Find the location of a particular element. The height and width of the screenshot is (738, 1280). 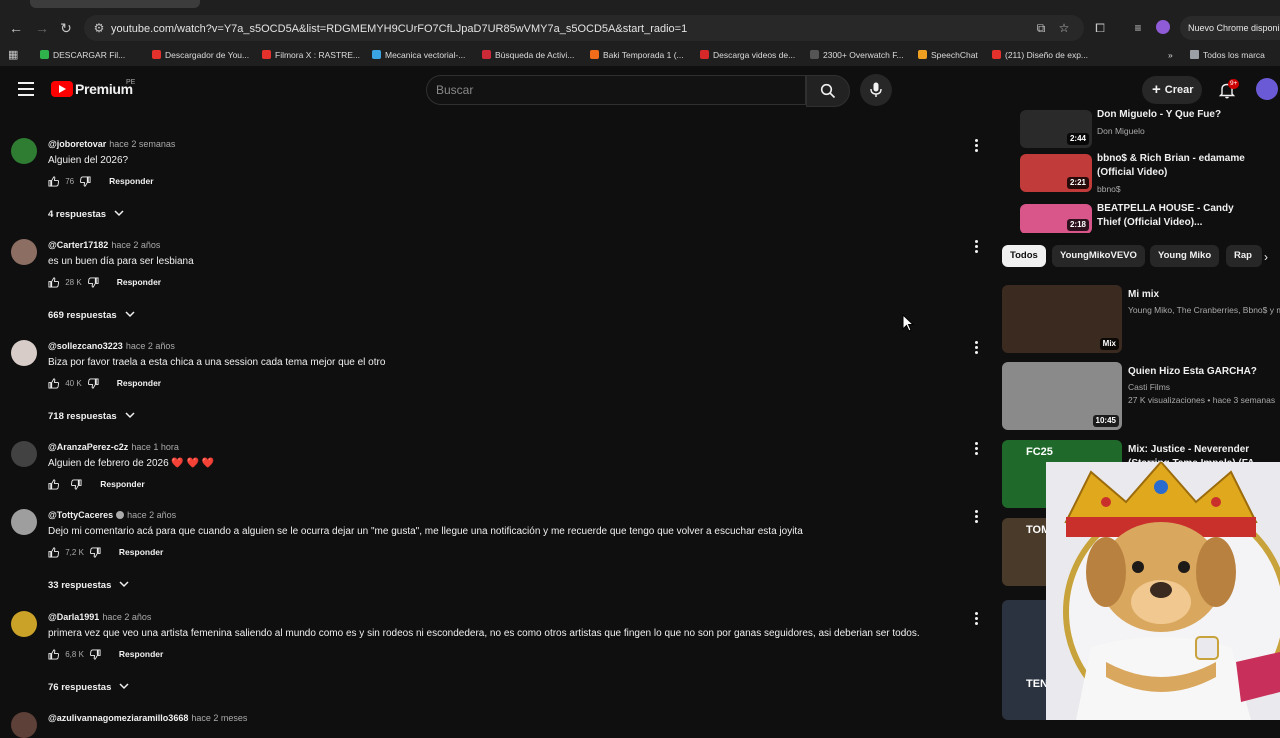

menu-icon is located at coordinates (26, 89).